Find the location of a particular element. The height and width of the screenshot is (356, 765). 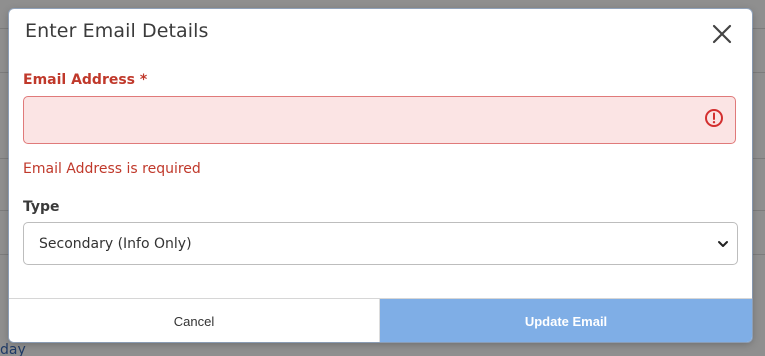

modal-footer: Cancel Update Email is located at coordinates (380, 320).